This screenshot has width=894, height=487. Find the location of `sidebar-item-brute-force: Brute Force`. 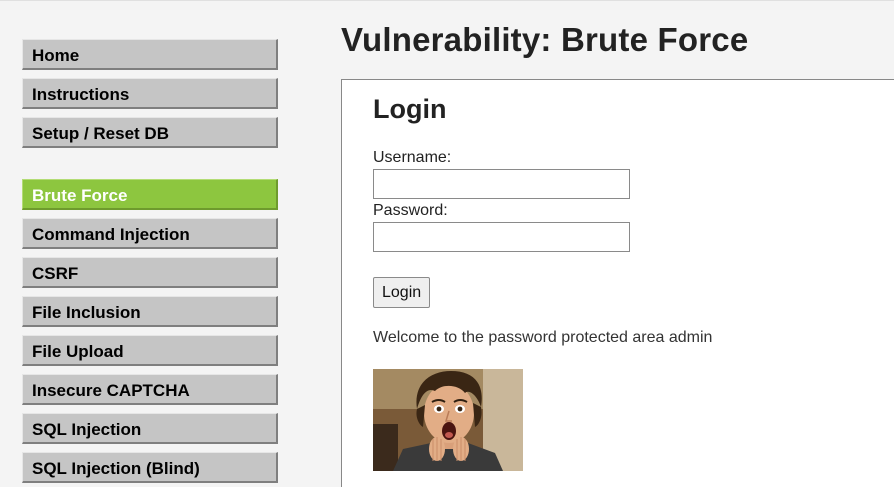

sidebar-item-brute-force: Brute Force is located at coordinates (150, 194).